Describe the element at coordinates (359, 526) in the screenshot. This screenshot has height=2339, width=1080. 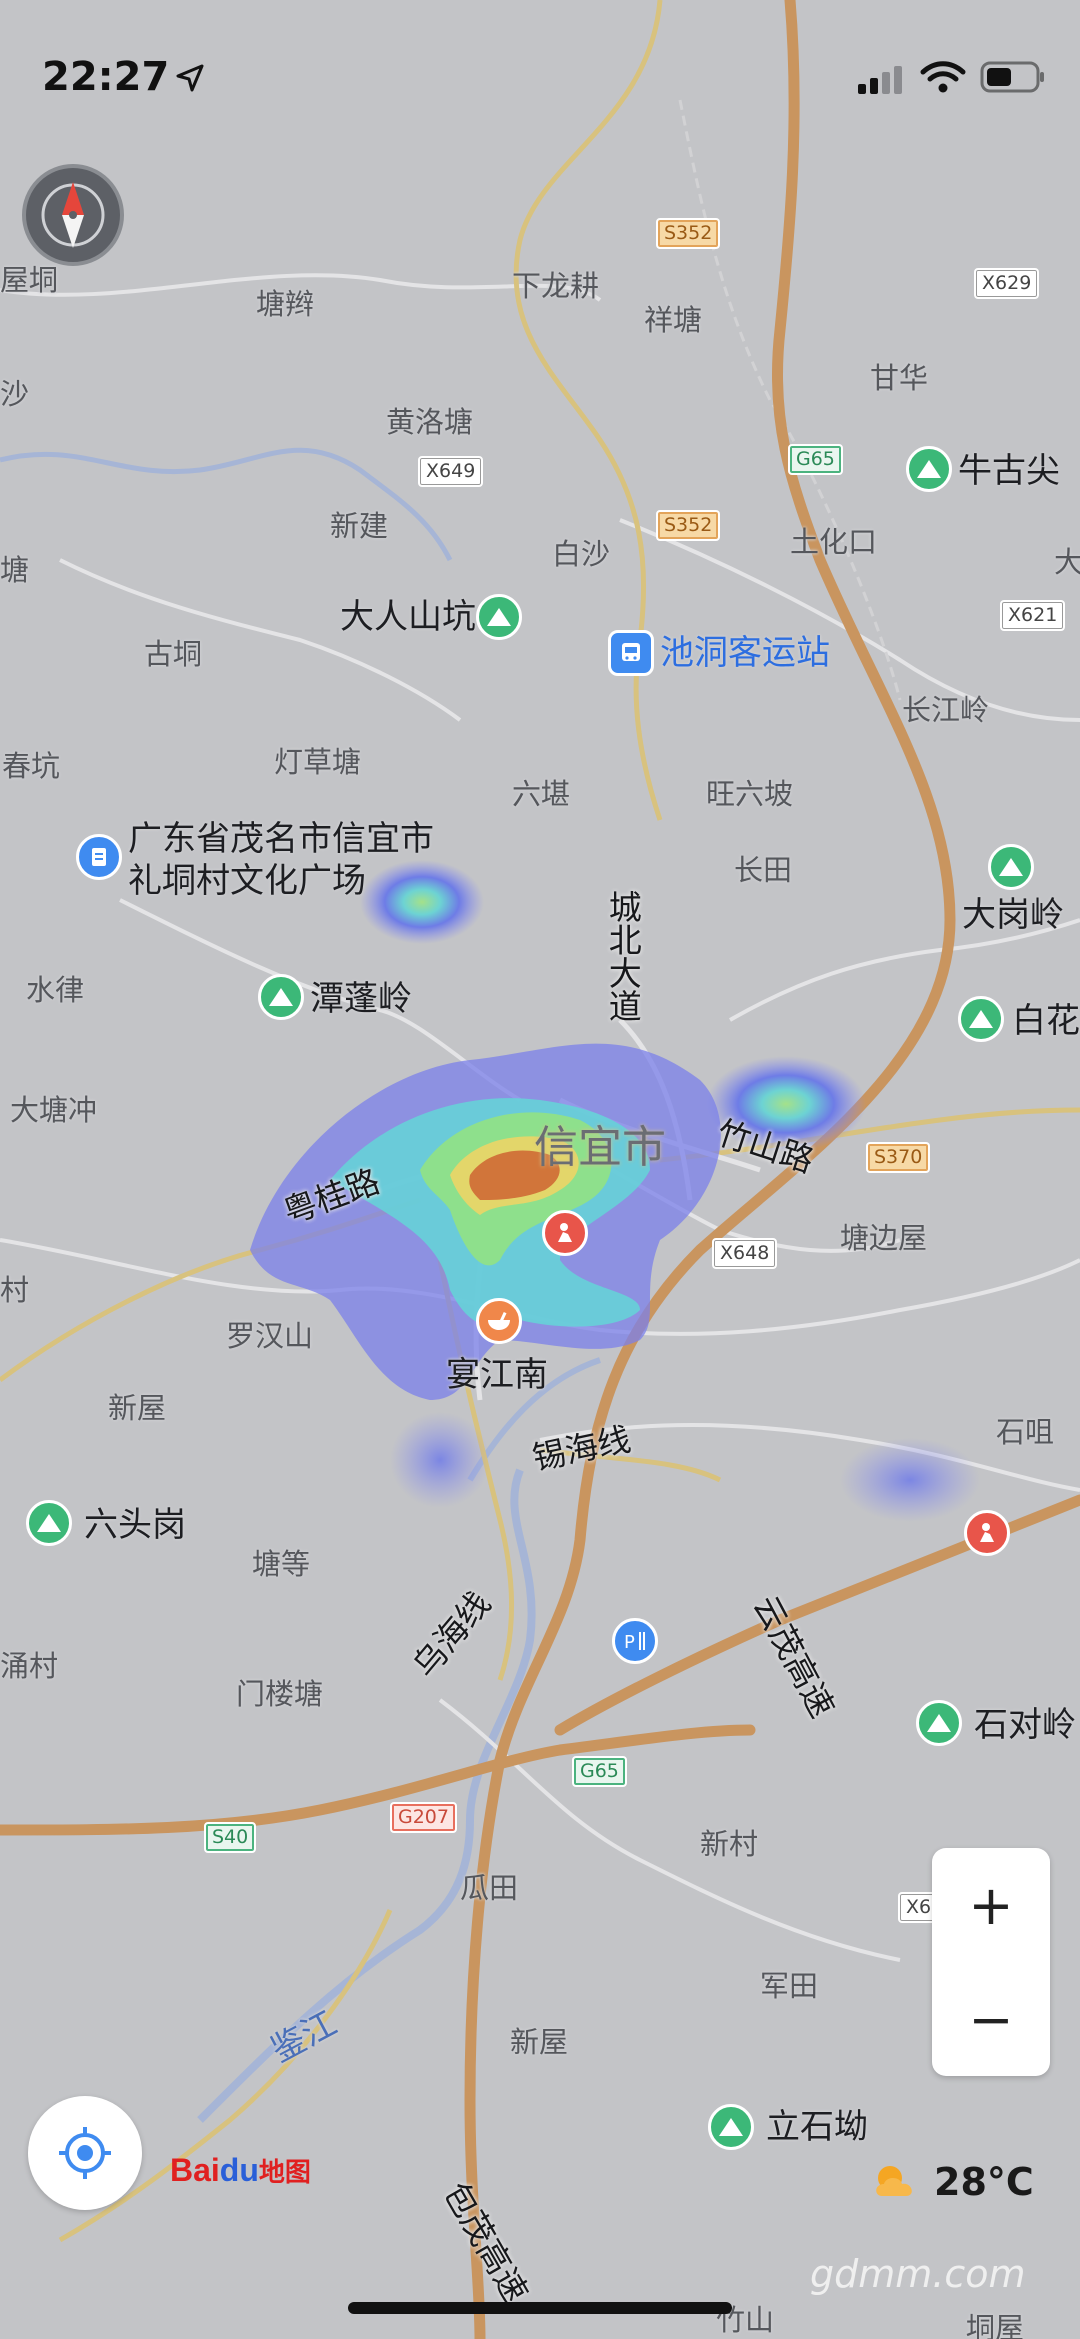
I see `place-label: 新建` at that location.